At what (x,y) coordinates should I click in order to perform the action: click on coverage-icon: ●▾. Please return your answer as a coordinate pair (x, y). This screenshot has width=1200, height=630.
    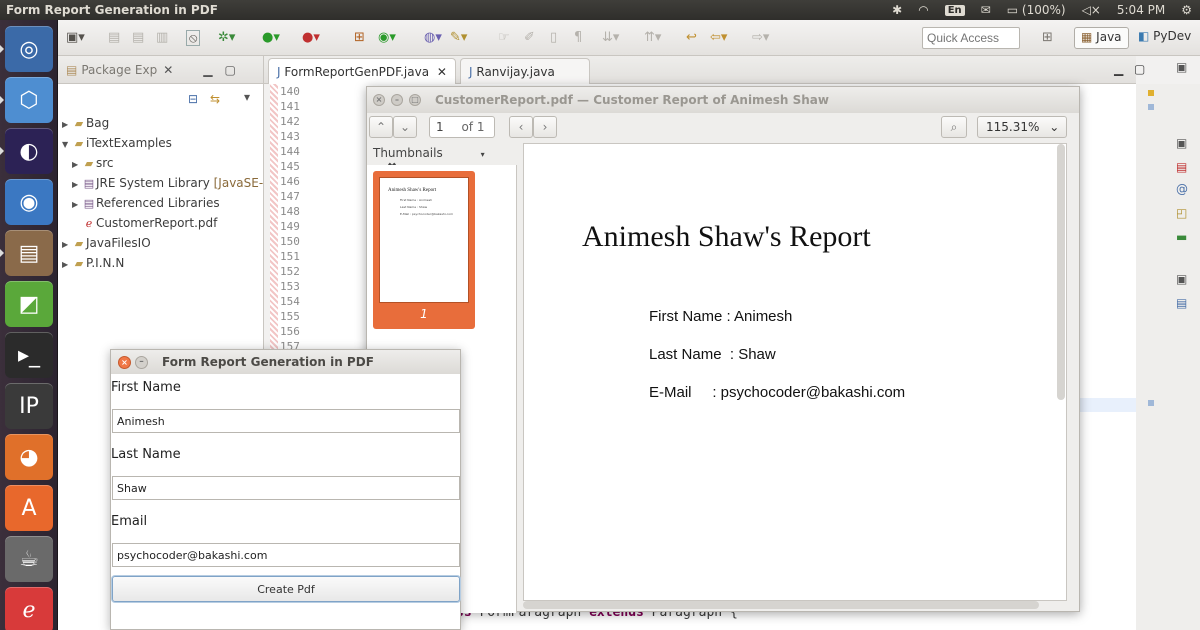
    Looking at the image, I should click on (311, 38).